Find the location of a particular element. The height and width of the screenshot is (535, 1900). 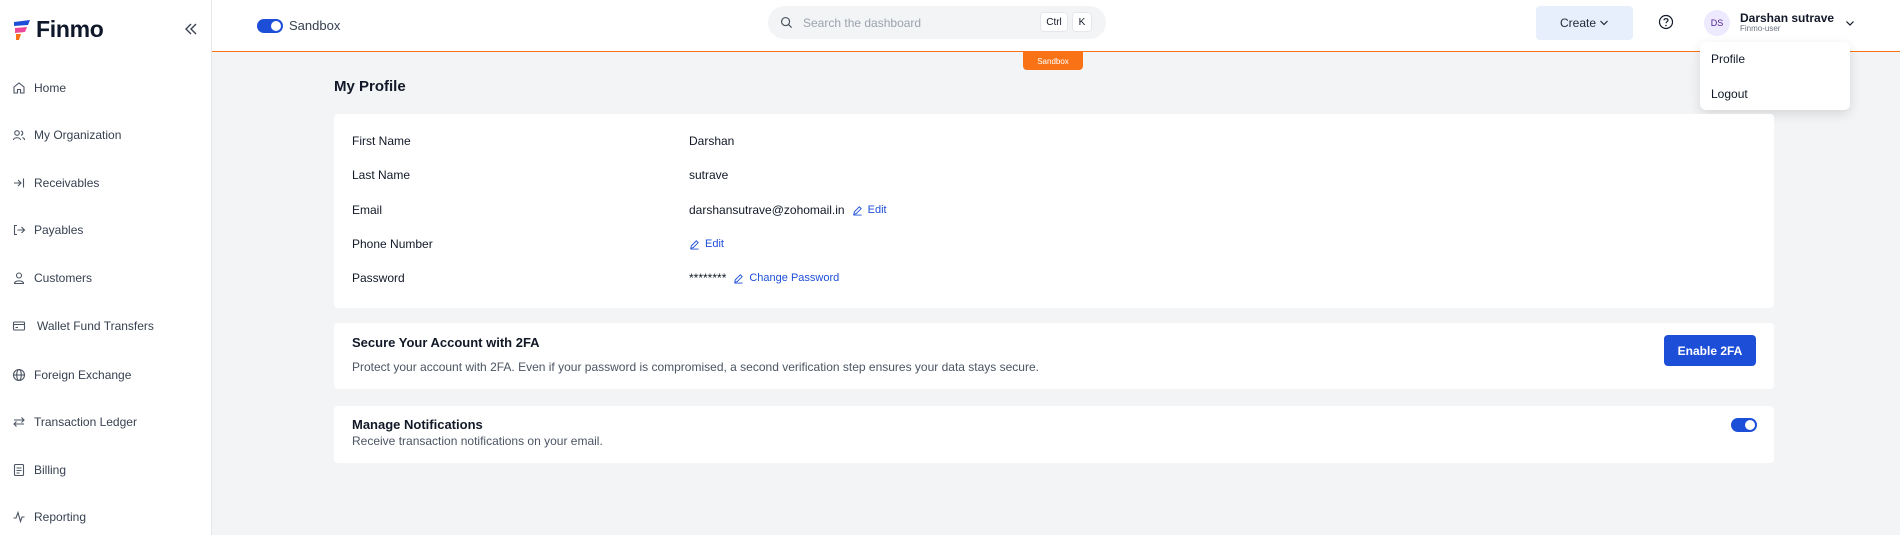

password-mask: ******** is located at coordinates (708, 278).